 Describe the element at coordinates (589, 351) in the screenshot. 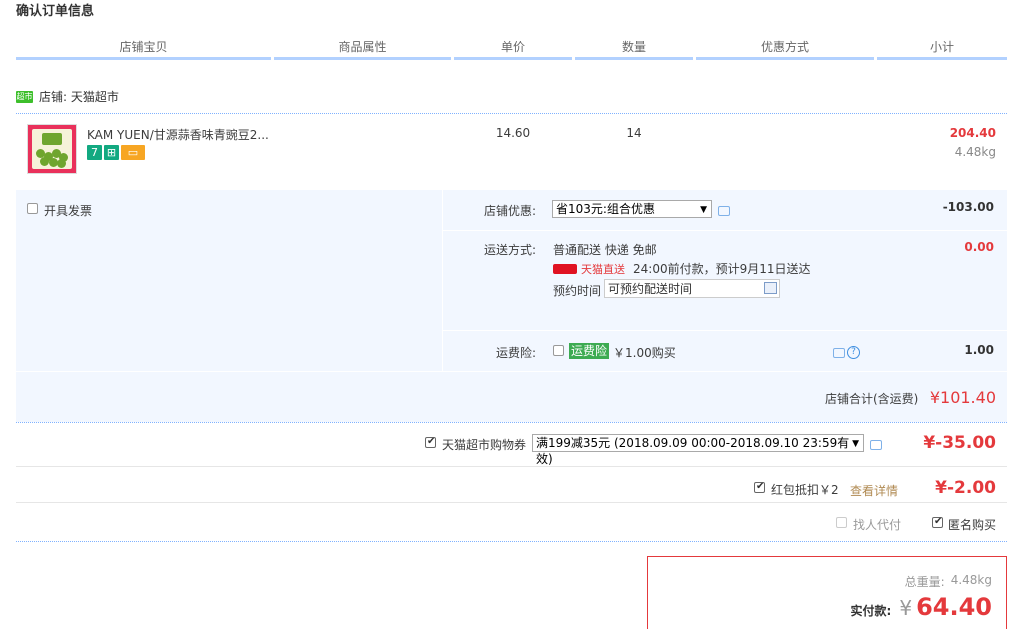

I see `insurance-tag: 运费险` at that location.